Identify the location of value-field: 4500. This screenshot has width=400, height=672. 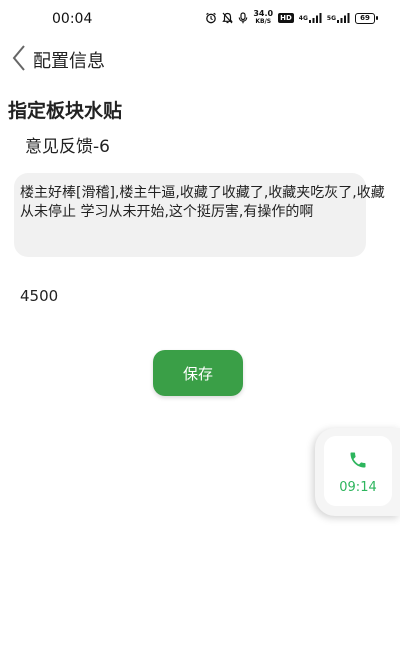
(39, 296).